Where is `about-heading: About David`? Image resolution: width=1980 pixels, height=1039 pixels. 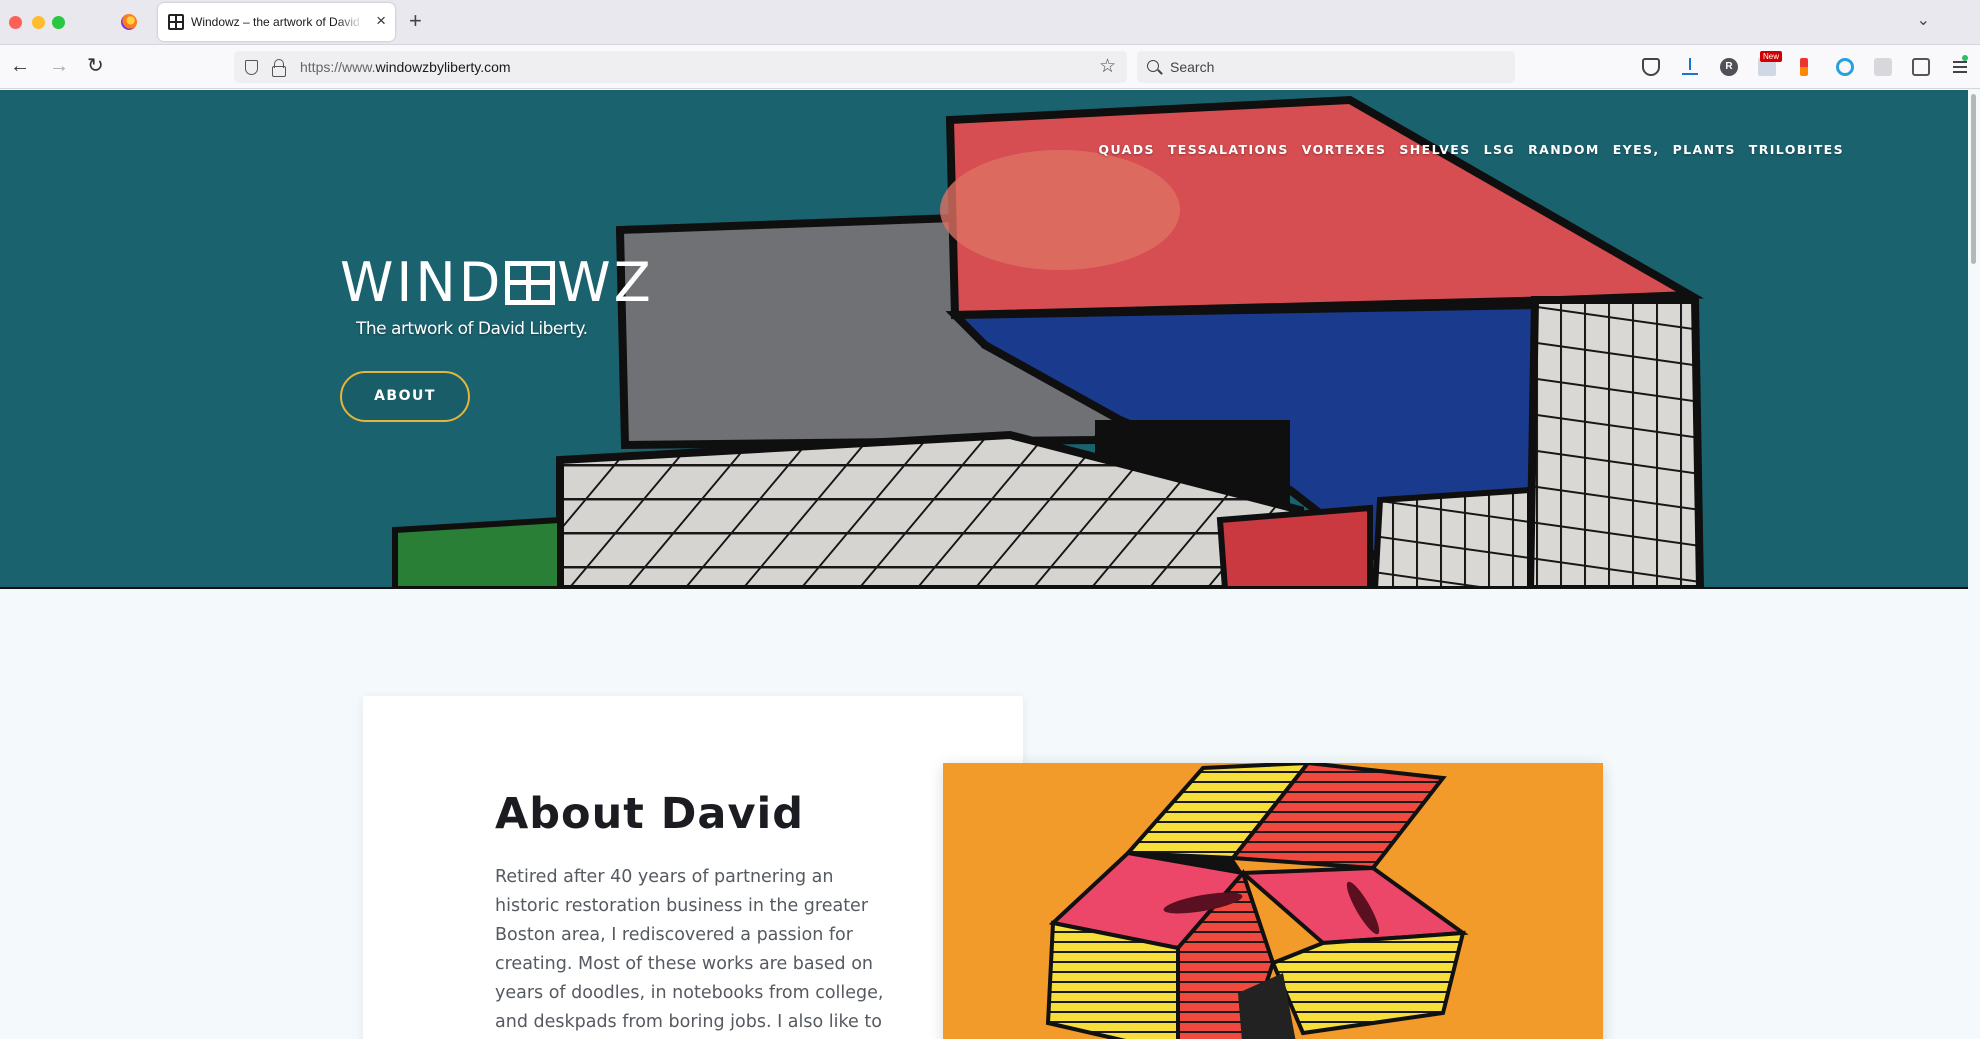
about-heading: About David is located at coordinates (649, 814).